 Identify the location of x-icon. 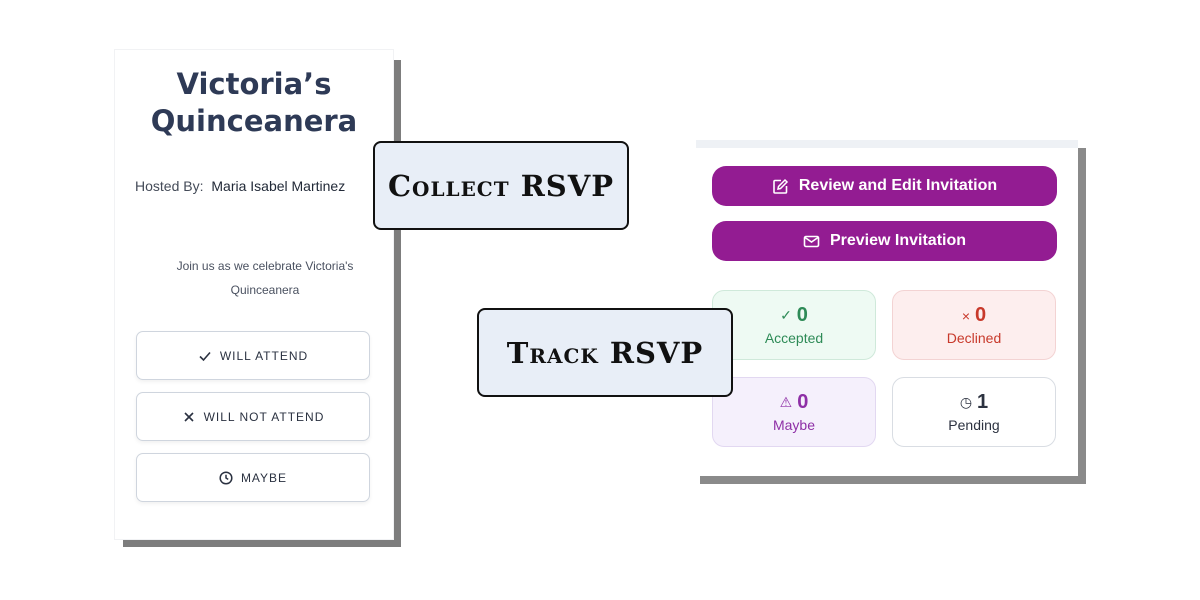
(189, 417).